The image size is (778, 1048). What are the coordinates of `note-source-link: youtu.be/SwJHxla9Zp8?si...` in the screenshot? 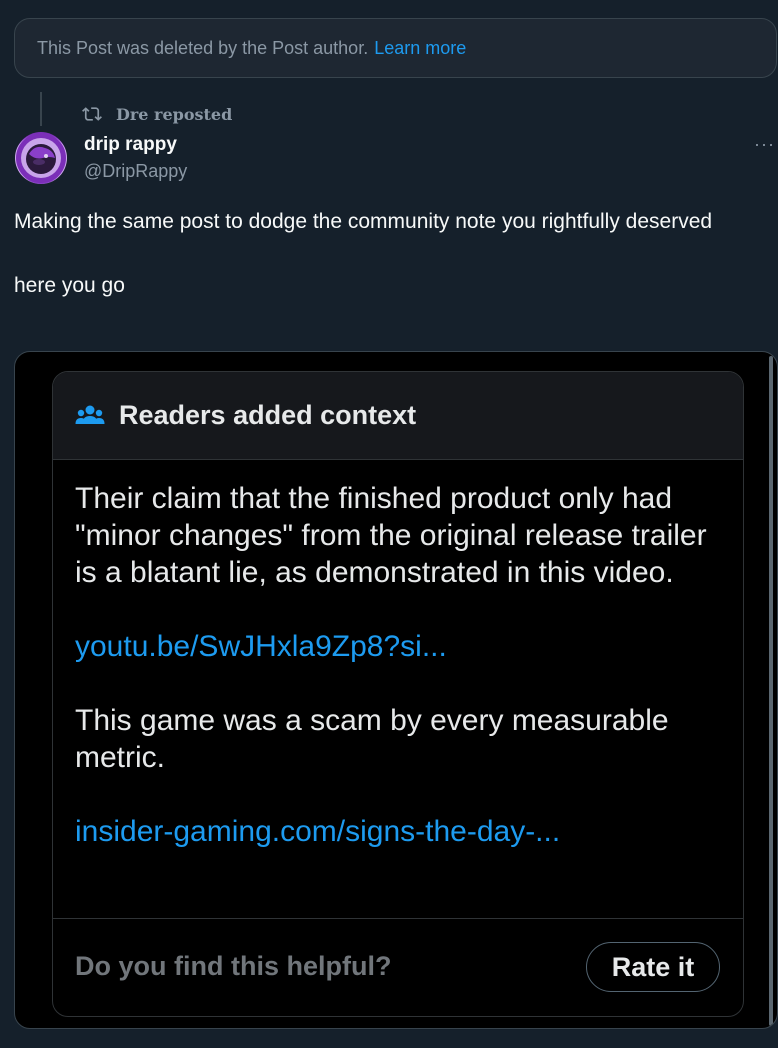 It's located at (261, 646).